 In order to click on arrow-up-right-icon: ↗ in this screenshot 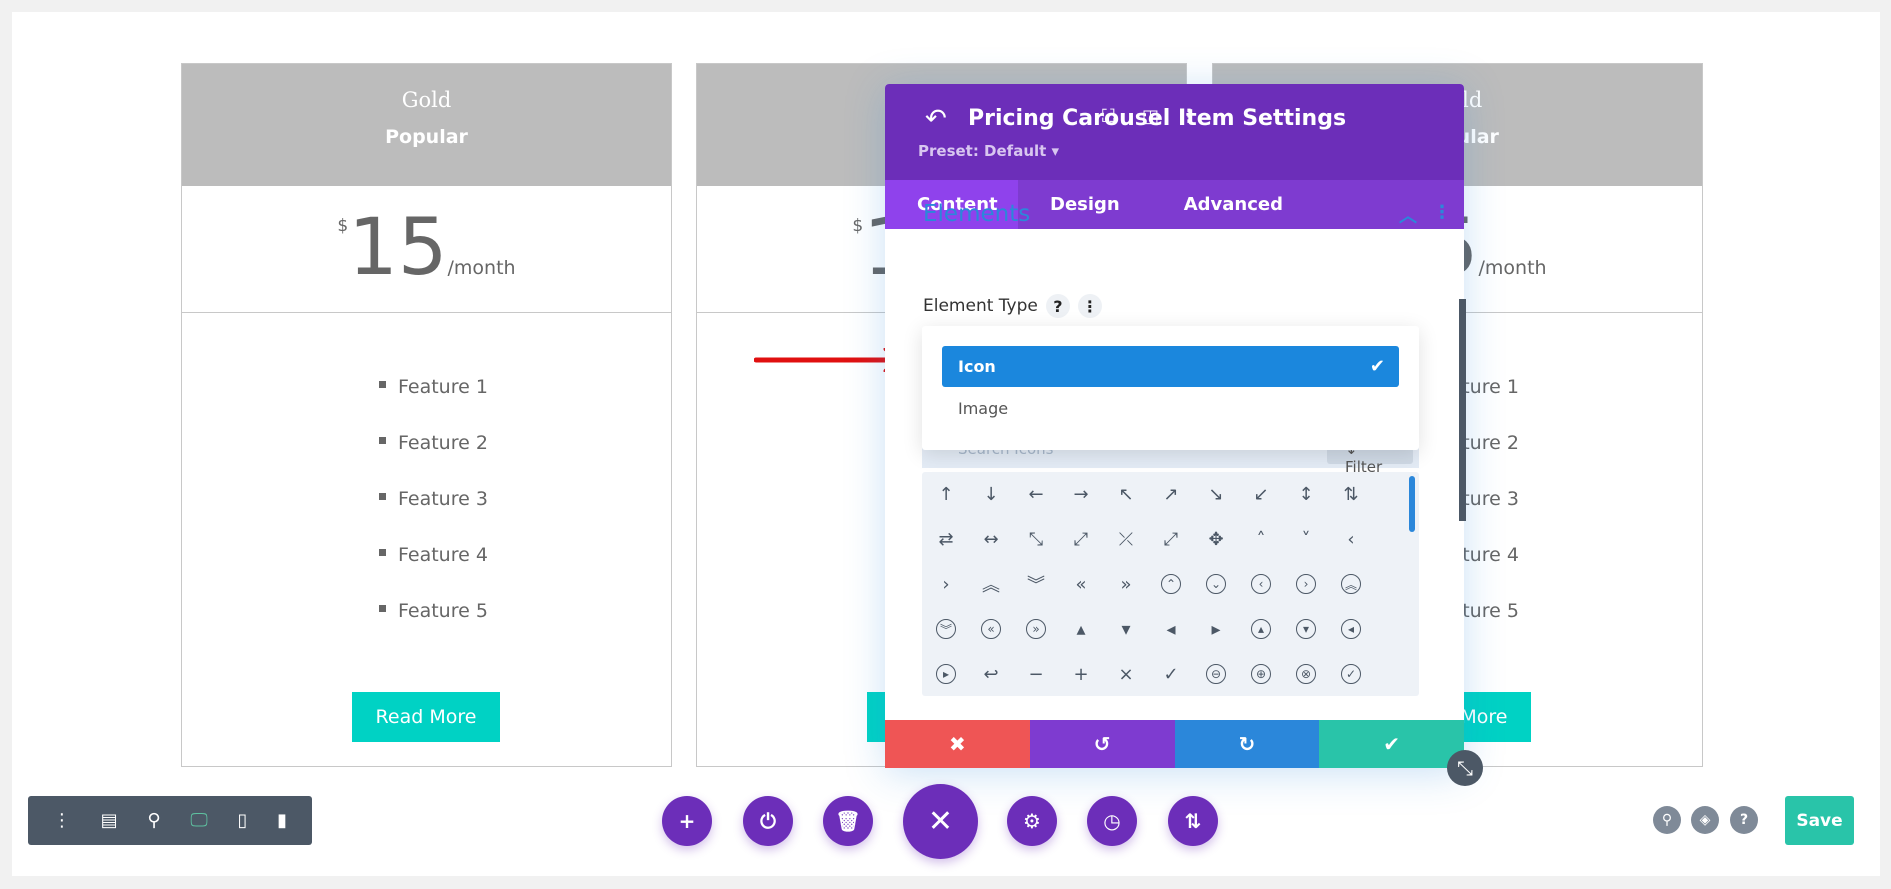, I will do `click(1171, 494)`.